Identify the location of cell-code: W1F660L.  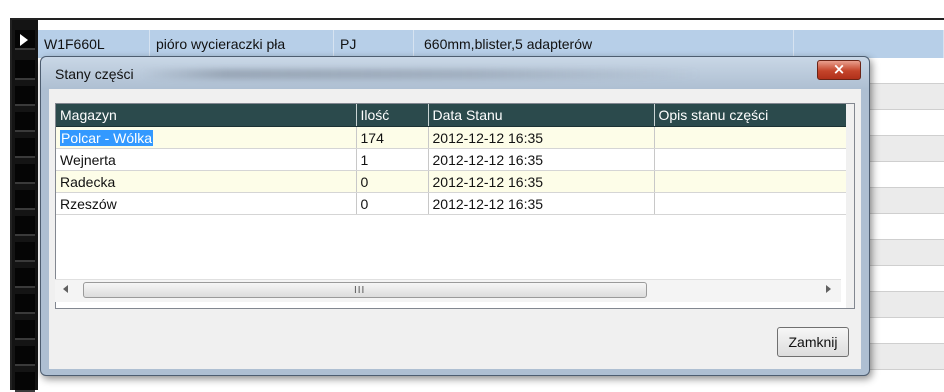
(94, 44).